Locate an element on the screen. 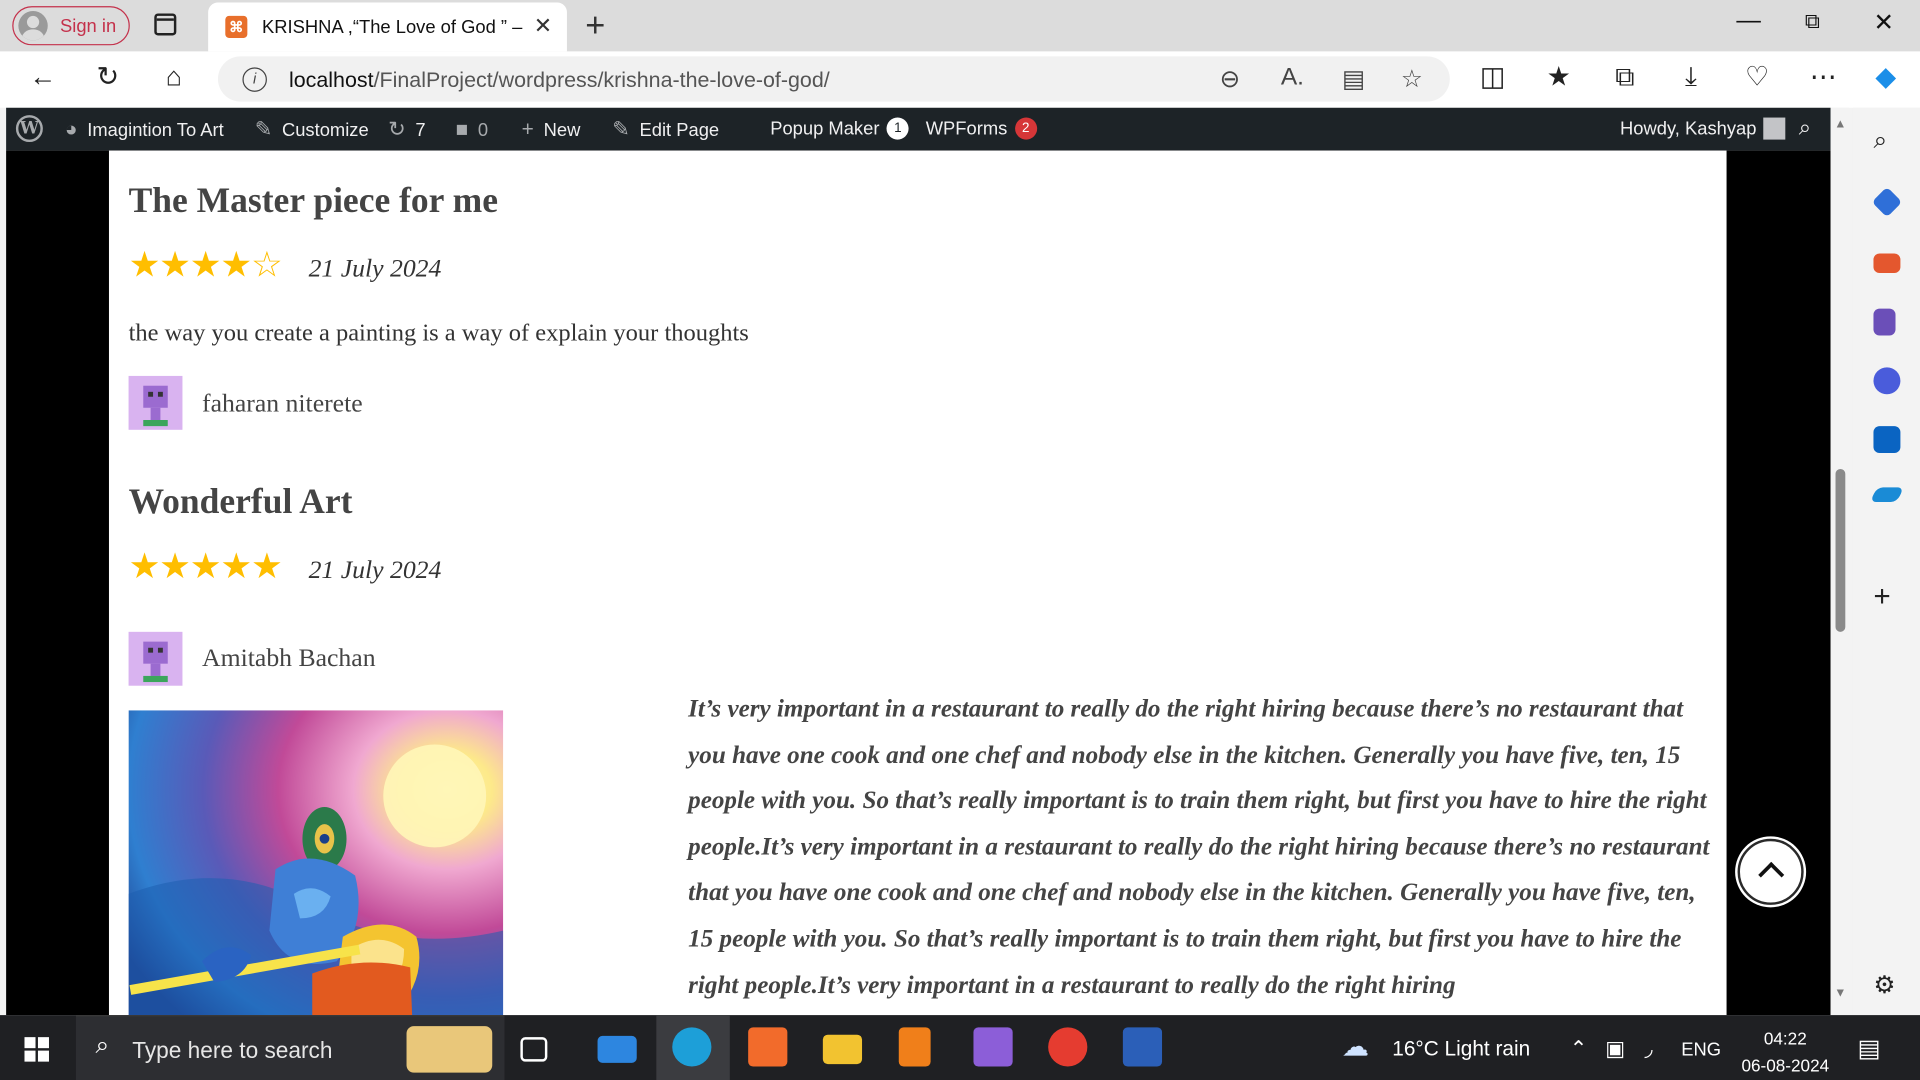  downloads-icon: ⤓ is located at coordinates (1691, 77).